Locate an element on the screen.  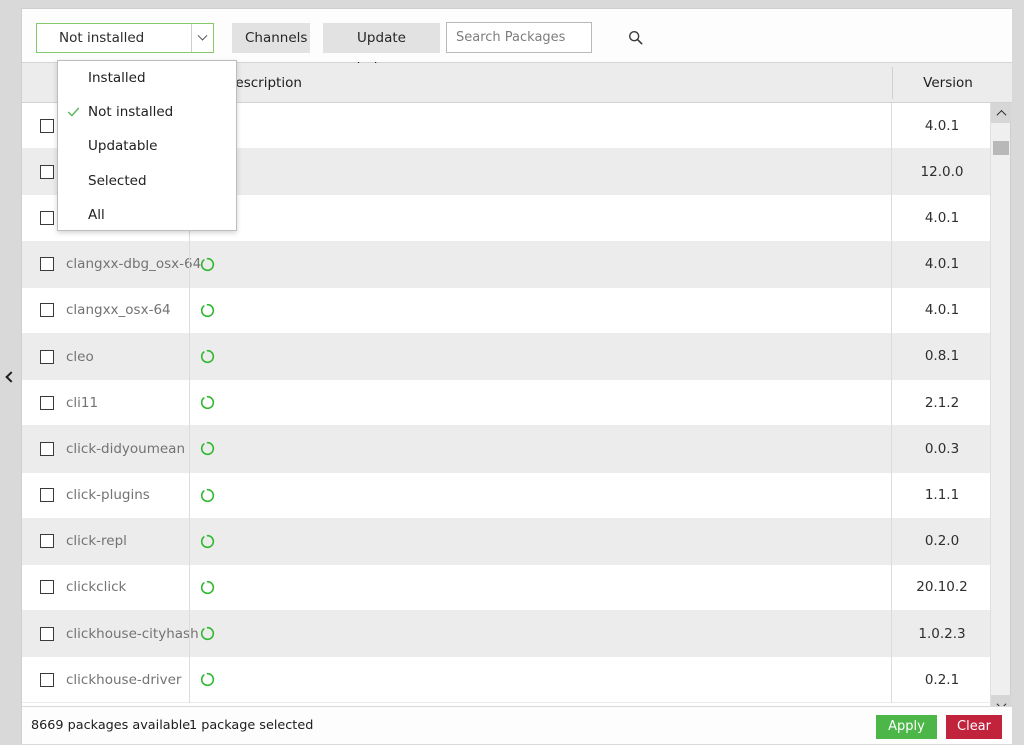
package-name-cell: cli11 is located at coordinates (105, 403).